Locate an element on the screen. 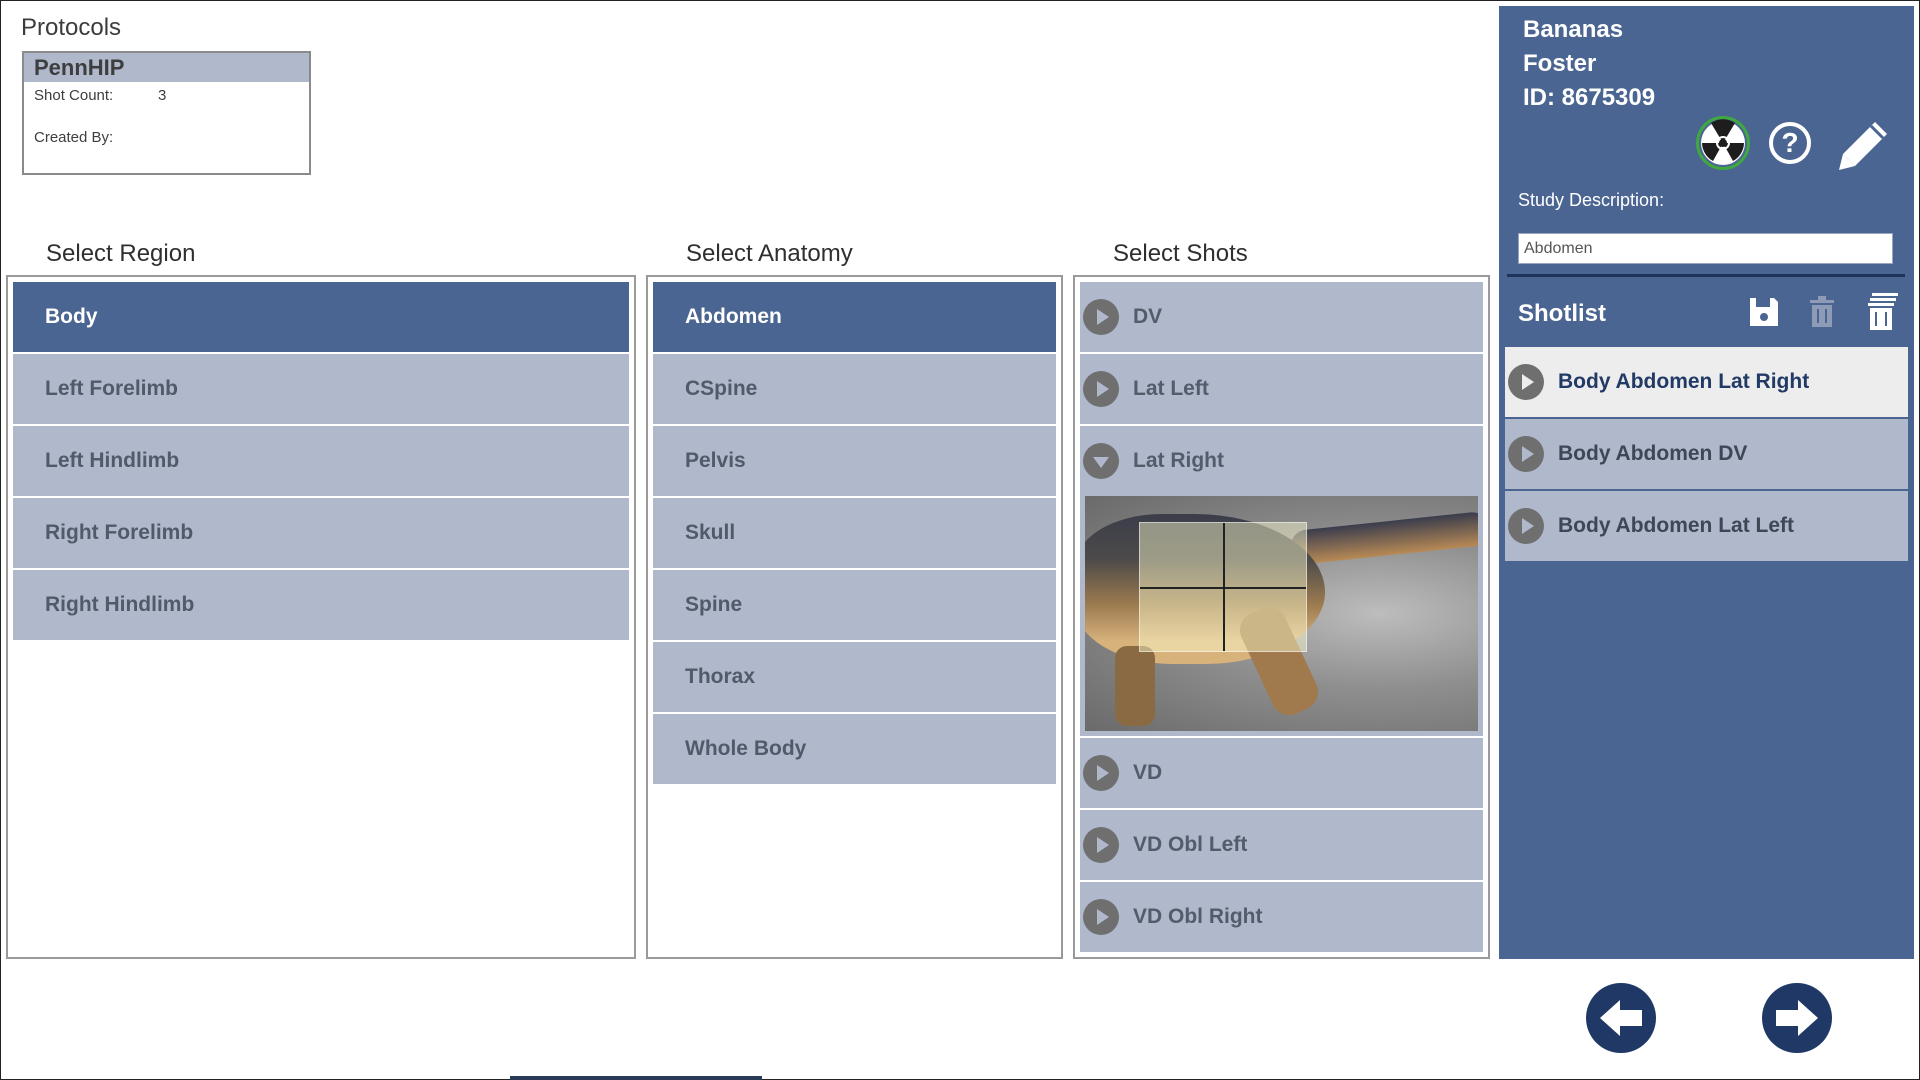 This screenshot has width=1920, height=1080. patient-id: ID: 8675309 is located at coordinates (1589, 97).